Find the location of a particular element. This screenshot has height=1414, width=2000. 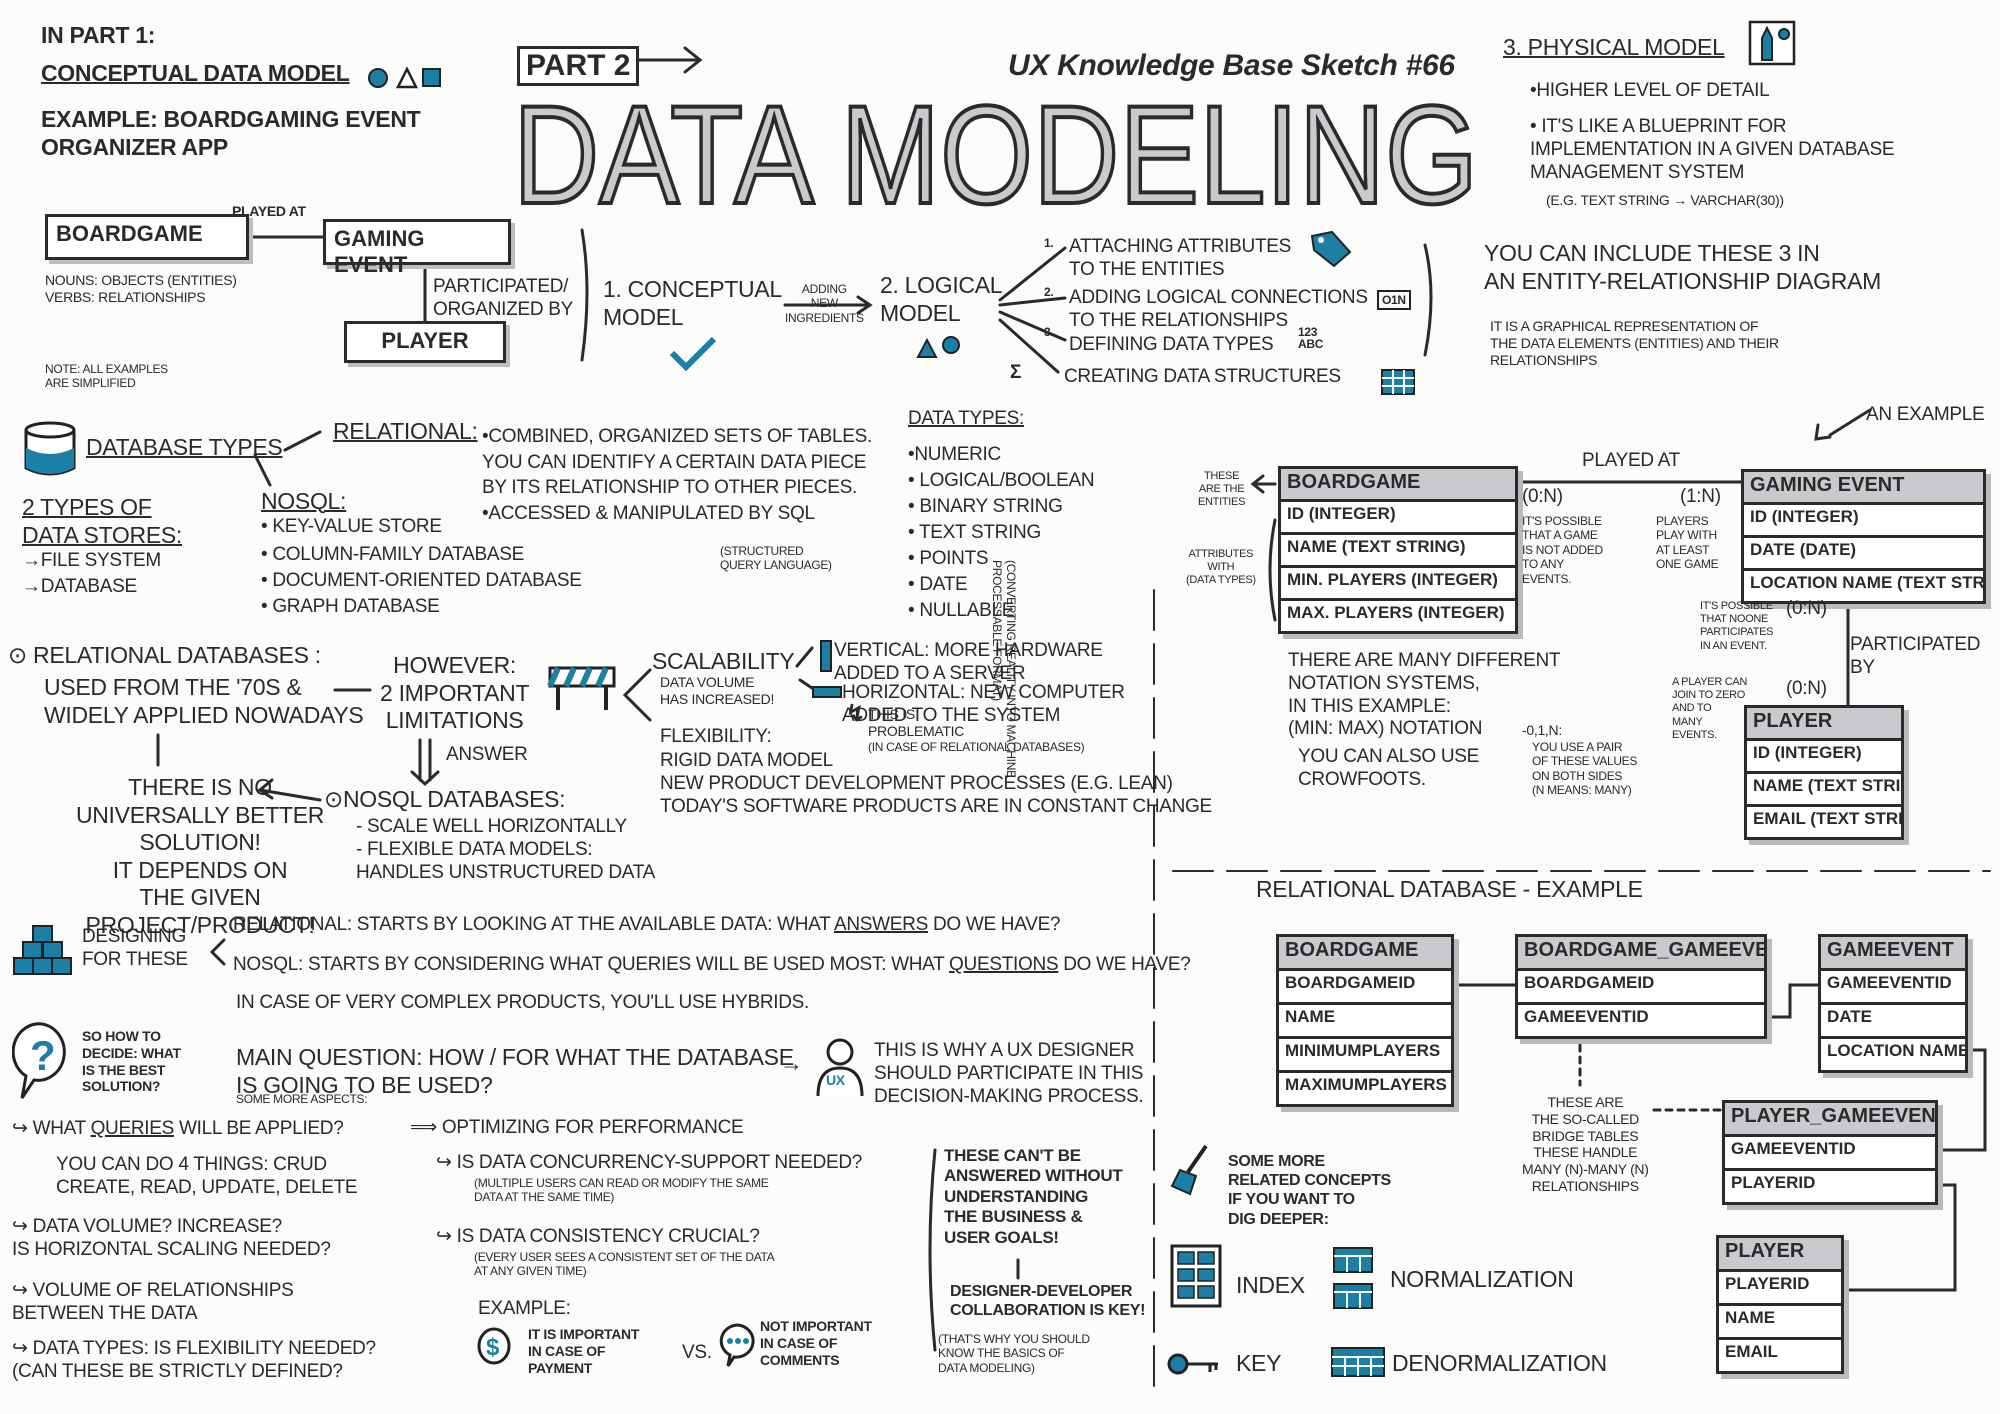

data-type-item: • TEXT STRING is located at coordinates (974, 532).